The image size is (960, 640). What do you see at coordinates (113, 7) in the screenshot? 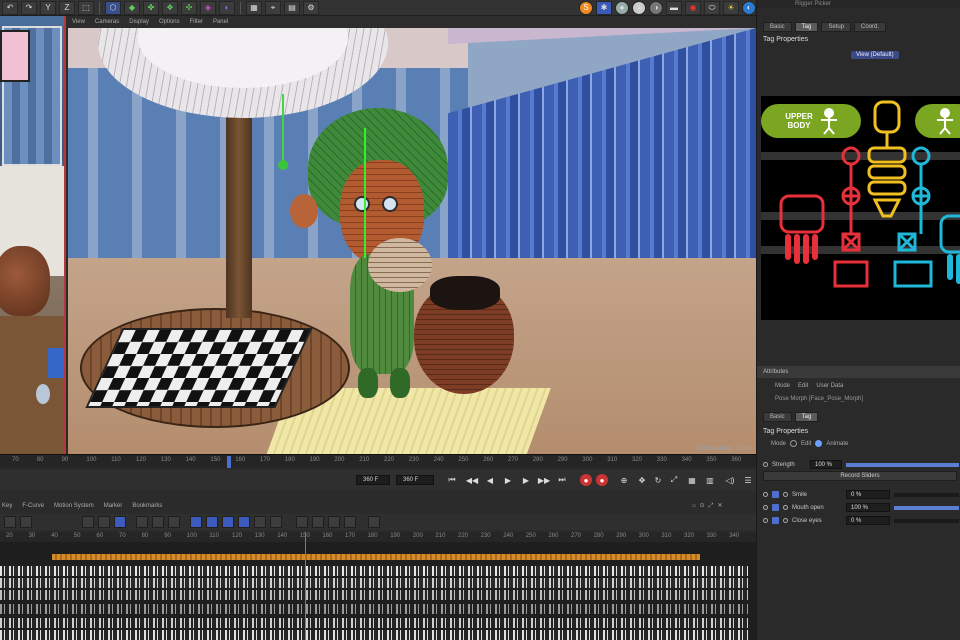
I see `move-icon: ⬡` at bounding box center [113, 7].